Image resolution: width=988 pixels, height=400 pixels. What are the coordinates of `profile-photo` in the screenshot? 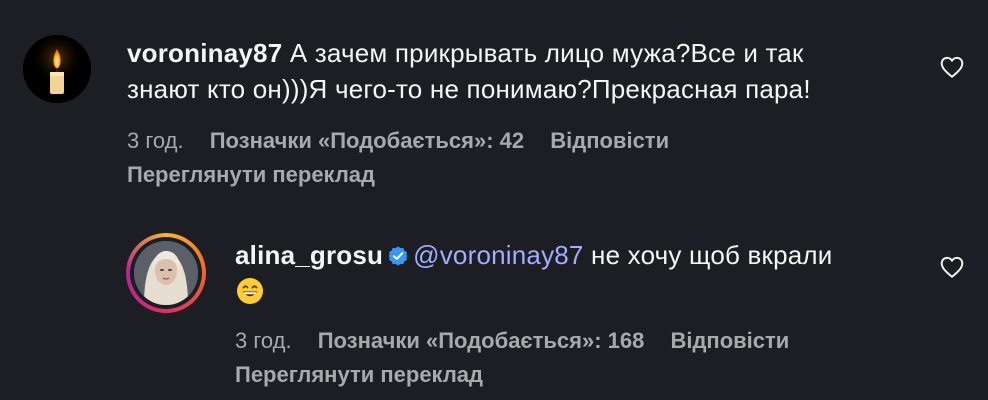 It's located at (166, 273).